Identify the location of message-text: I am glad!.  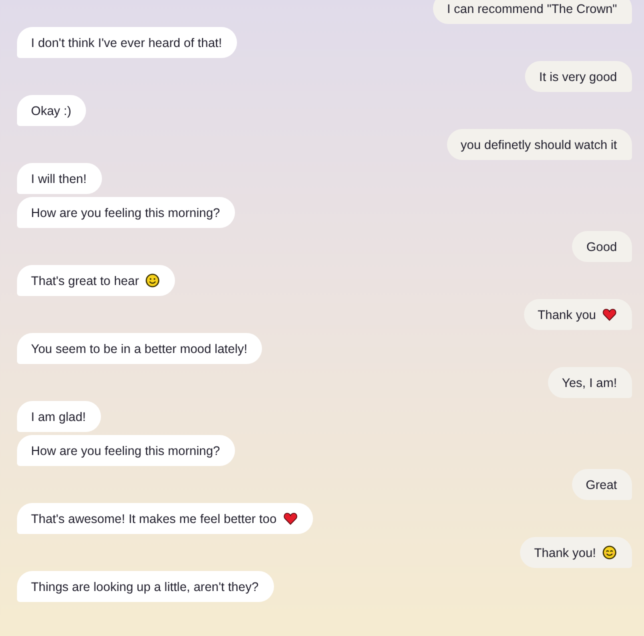
(58, 417).